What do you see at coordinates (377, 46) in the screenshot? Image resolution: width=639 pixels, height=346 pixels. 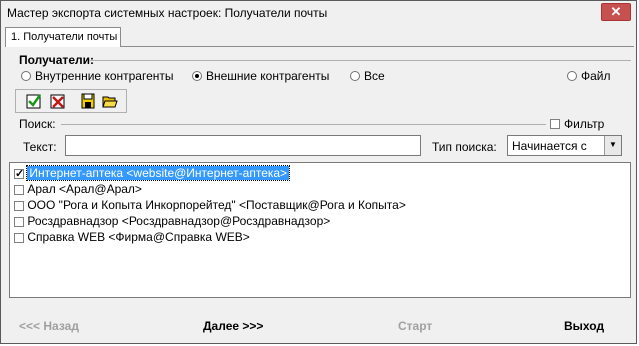 I see `tab-divider` at bounding box center [377, 46].